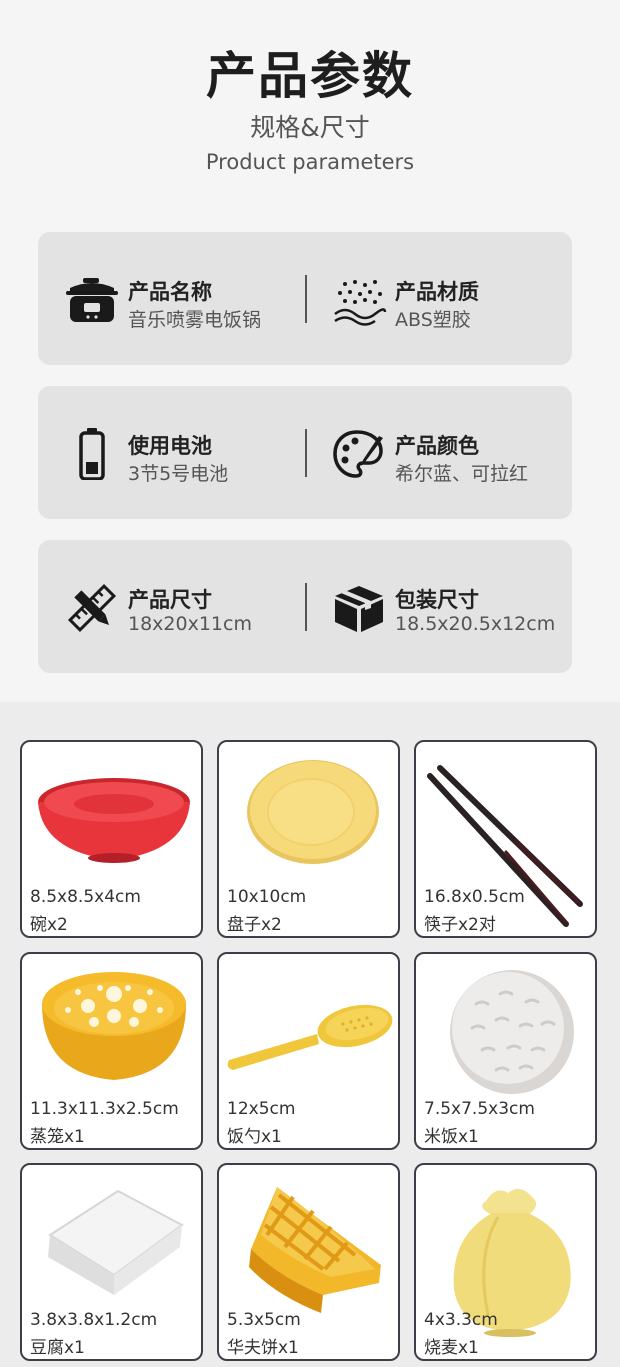  Describe the element at coordinates (254, 1137) in the screenshot. I see `part-name: 饭勺x1` at that location.